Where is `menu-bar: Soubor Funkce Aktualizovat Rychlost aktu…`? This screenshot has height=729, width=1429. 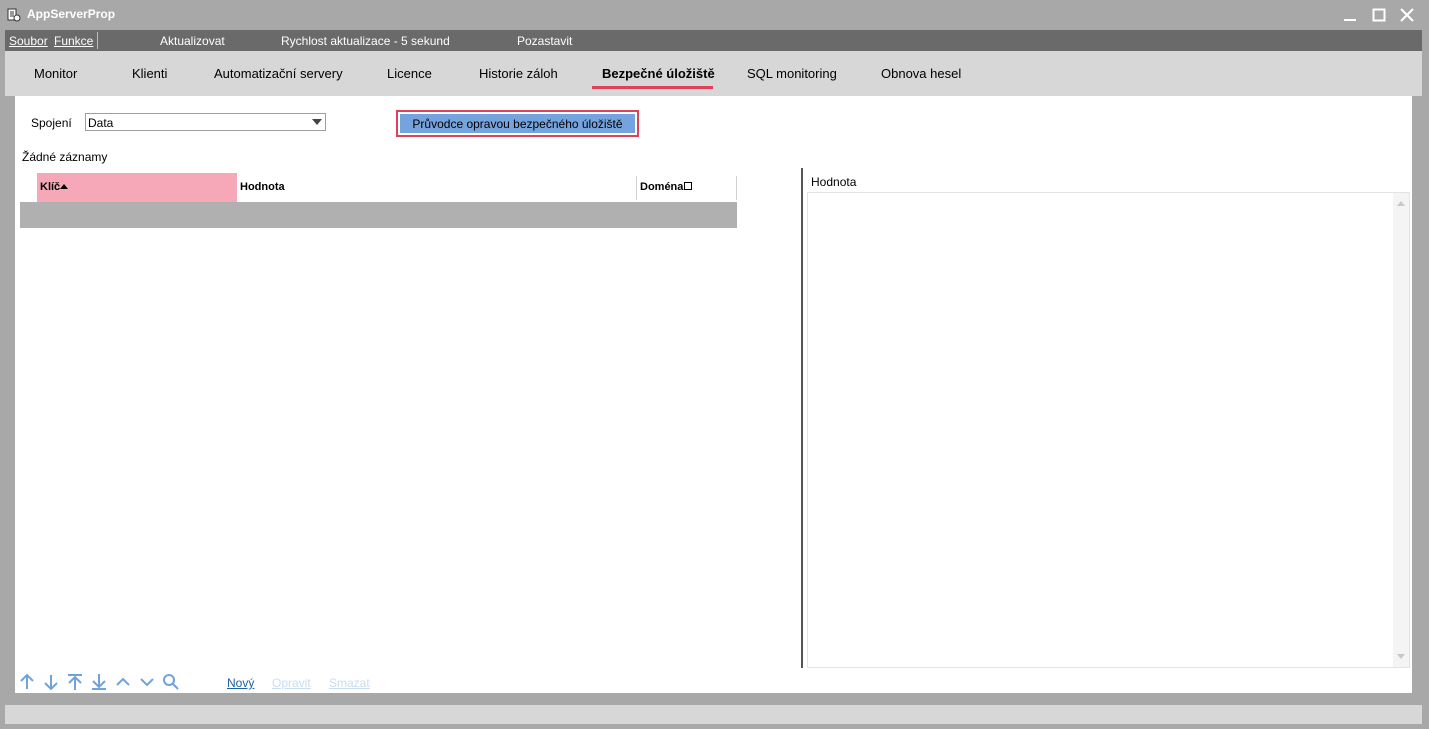
menu-bar: Soubor Funkce Aktualizovat Rychlost aktu… is located at coordinates (713, 40).